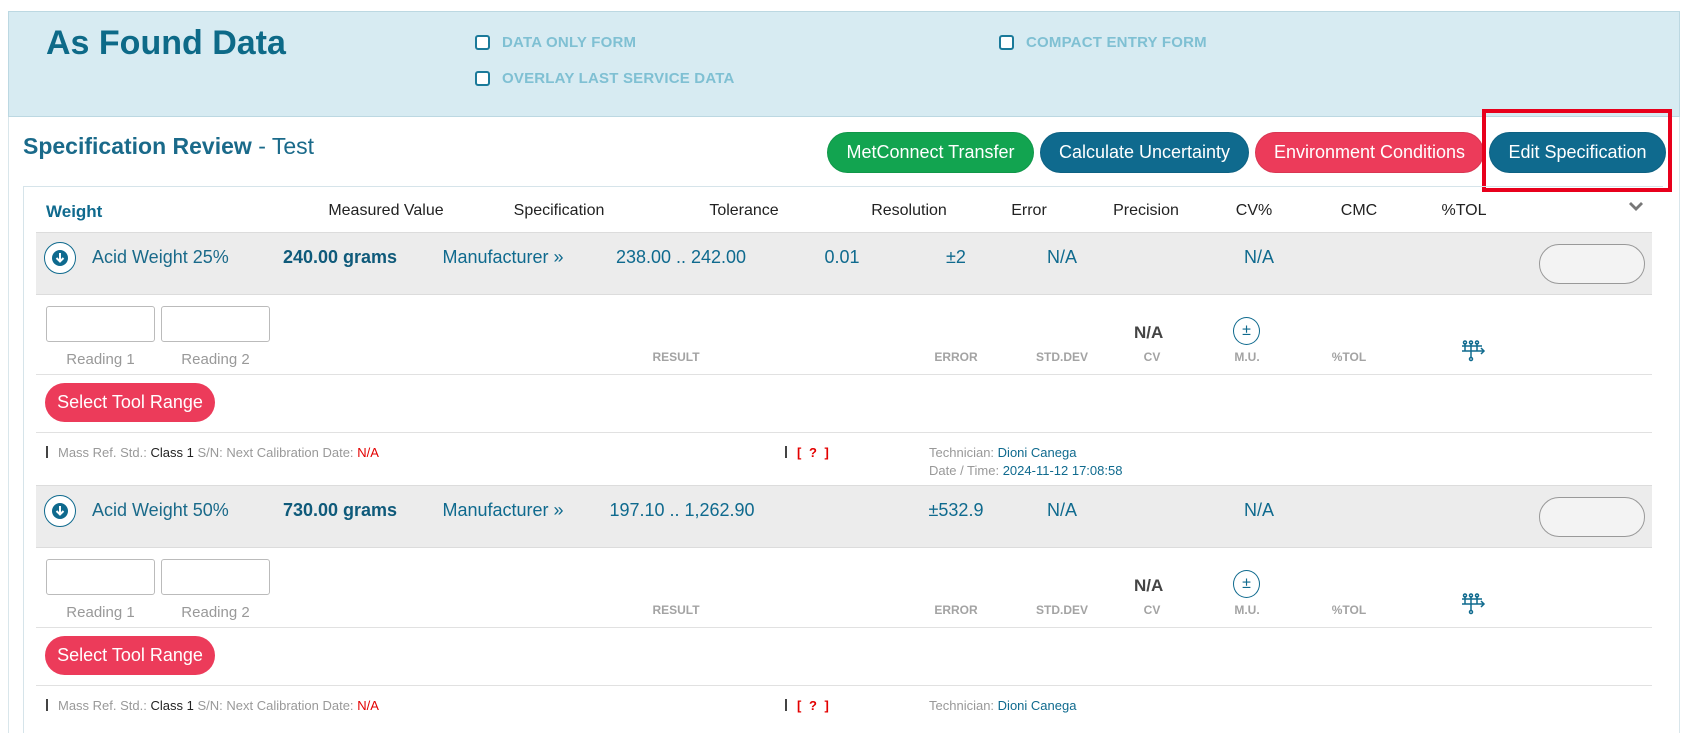 This screenshot has height=733, width=1688. What do you see at coordinates (166, 43) in the screenshot?
I see `page-title: As Found Data` at bounding box center [166, 43].